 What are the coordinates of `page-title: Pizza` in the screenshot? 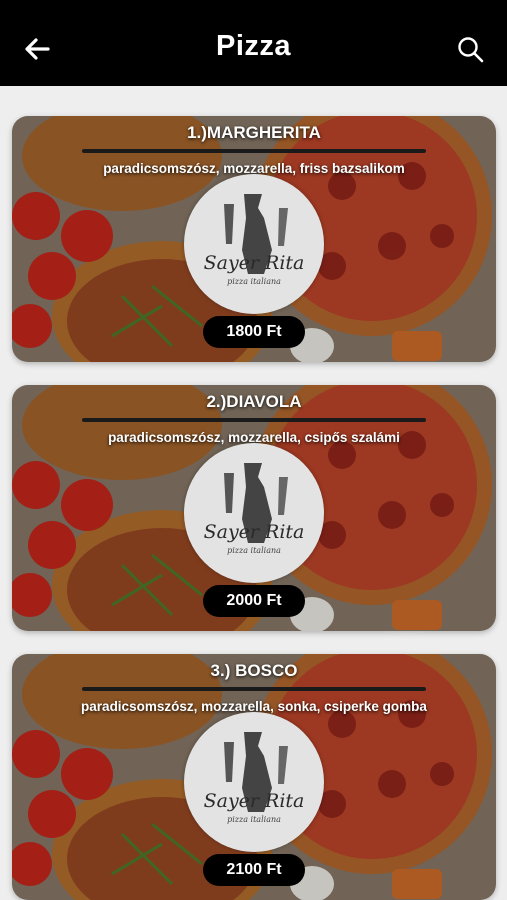 It's located at (253, 46).